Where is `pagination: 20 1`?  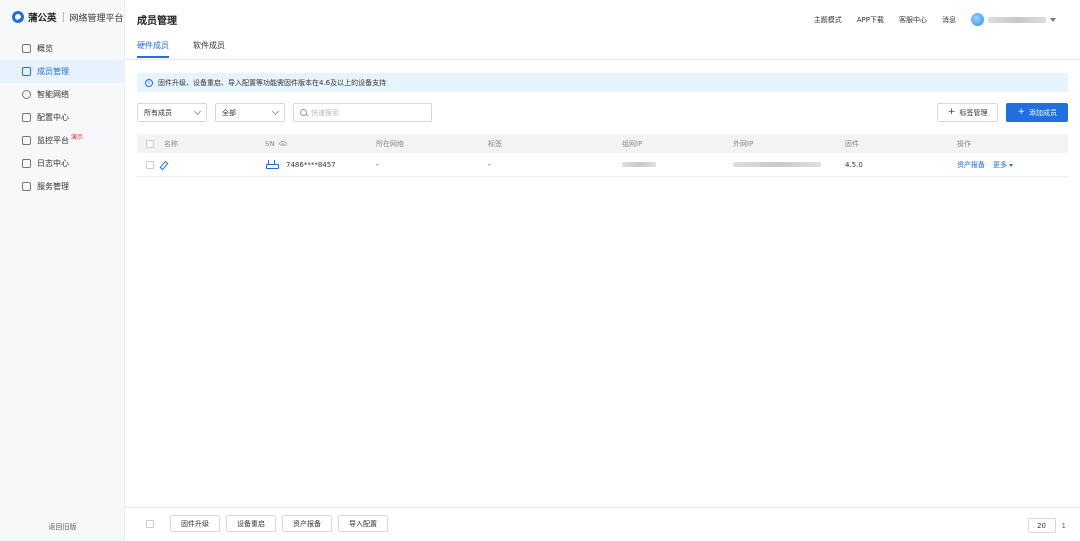
pagination: 20 1 is located at coordinates (1046, 525).